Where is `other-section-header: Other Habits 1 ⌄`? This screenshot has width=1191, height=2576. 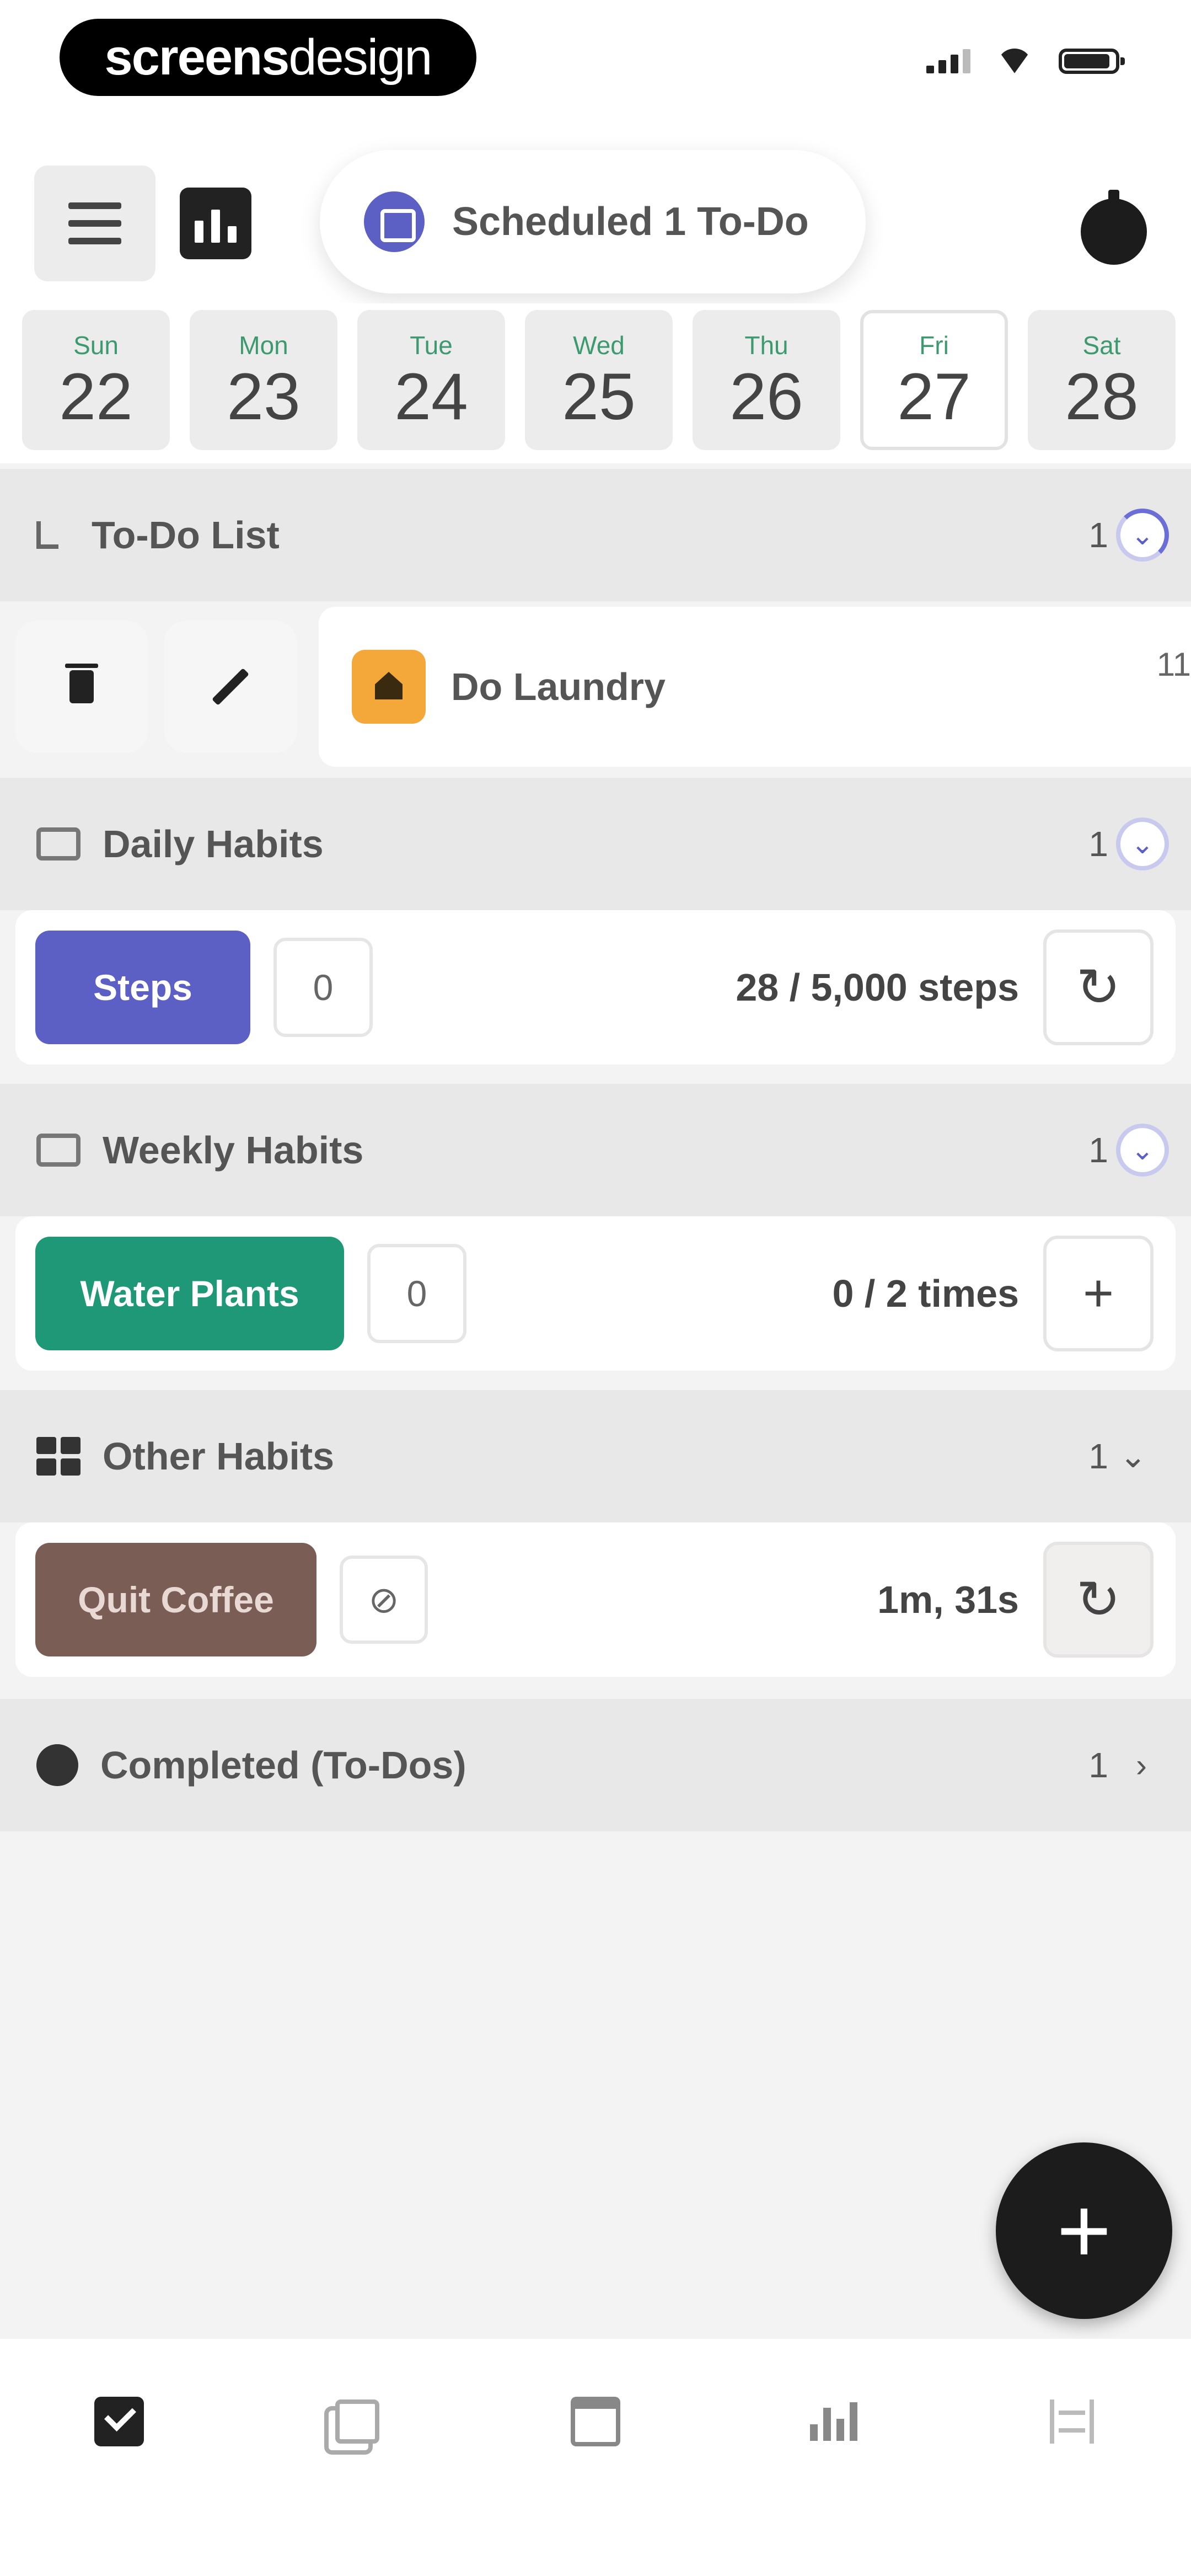 other-section-header: Other Habits 1 ⌄ is located at coordinates (595, 1456).